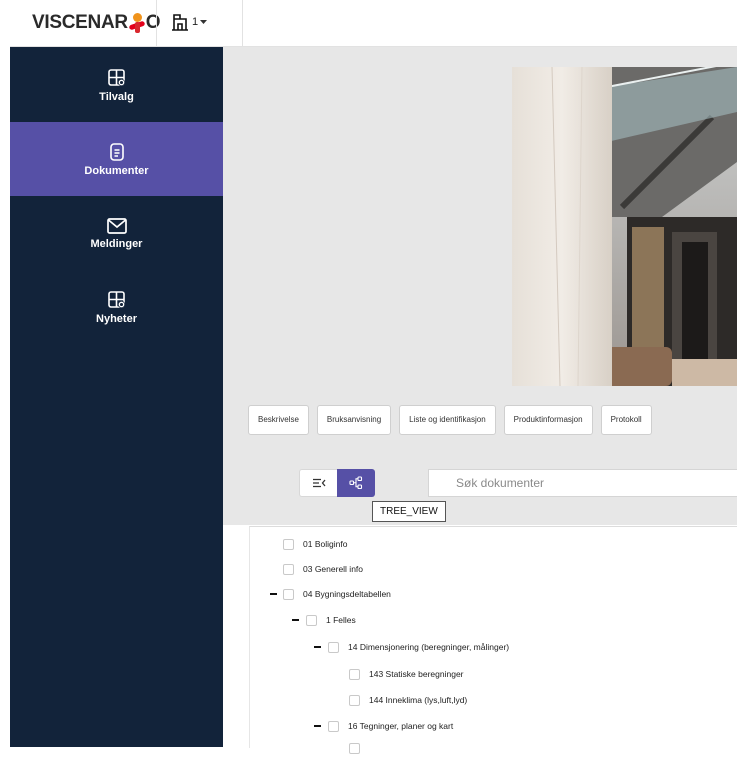 The height and width of the screenshot is (758, 737). What do you see at coordinates (409, 511) in the screenshot?
I see `tooltip: TREE_VIEW` at bounding box center [409, 511].